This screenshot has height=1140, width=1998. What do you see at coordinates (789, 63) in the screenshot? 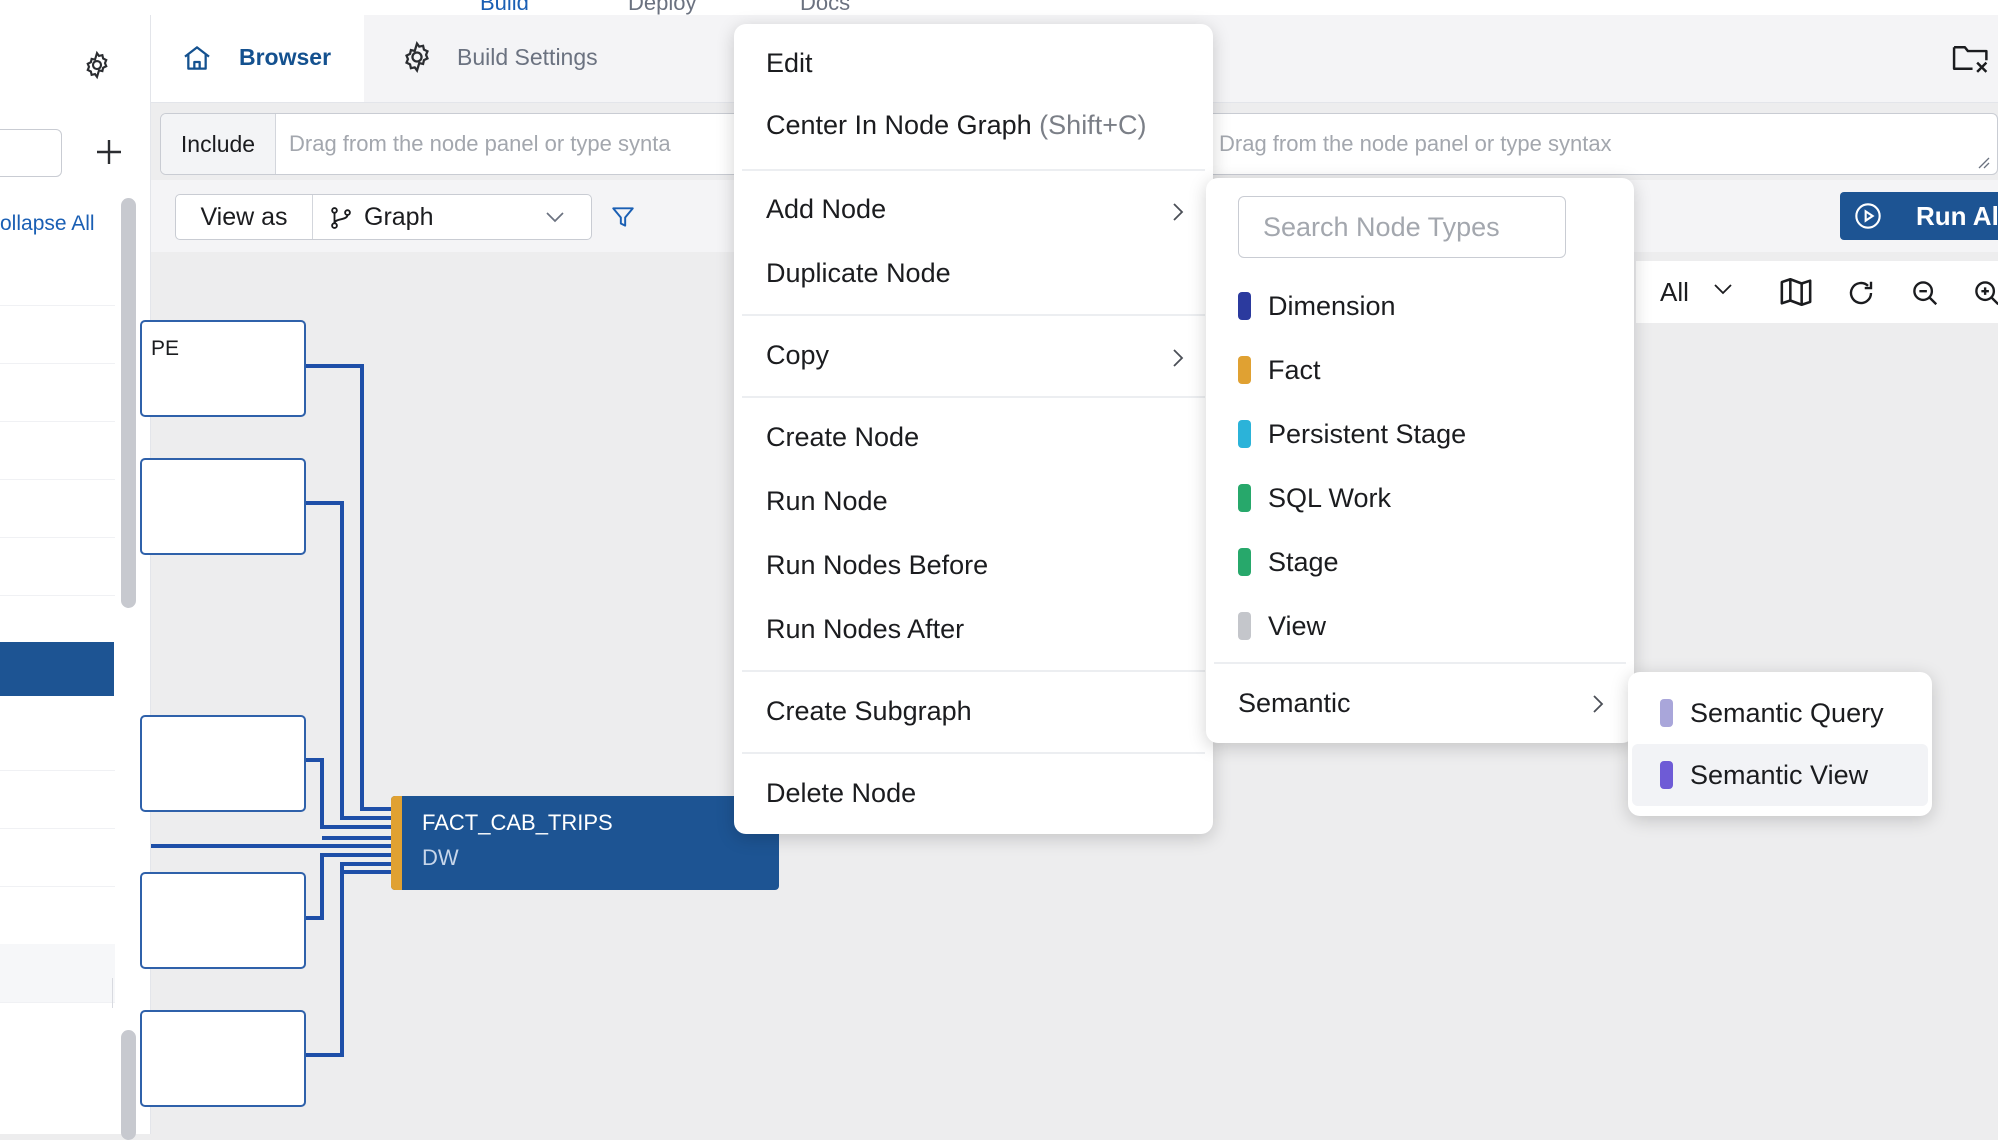
I see `menu-item-edit: Edit` at bounding box center [789, 63].